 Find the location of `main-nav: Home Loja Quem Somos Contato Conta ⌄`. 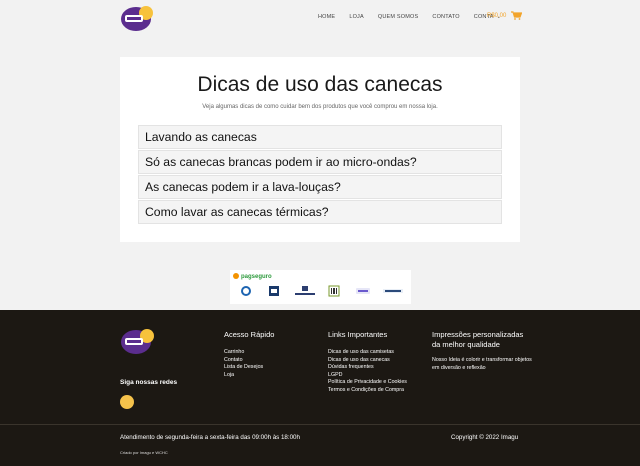

main-nav: Home Loja Quem Somos Contato Conta ⌄ is located at coordinates (409, 17).